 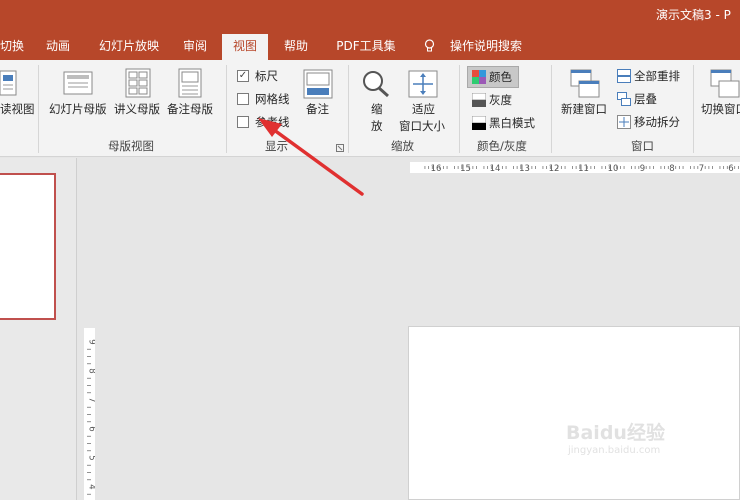 I want to click on window-title: 演示文稿3 - P, so click(x=693, y=15).